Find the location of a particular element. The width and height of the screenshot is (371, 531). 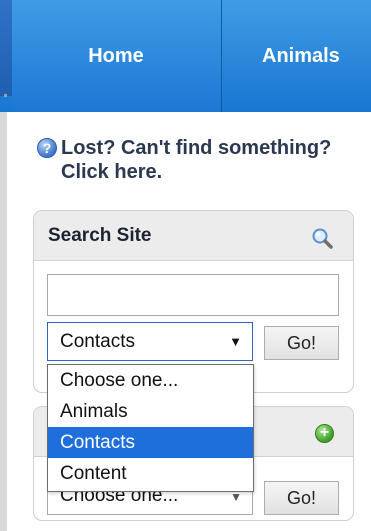

help-icon: ? is located at coordinates (47, 148).